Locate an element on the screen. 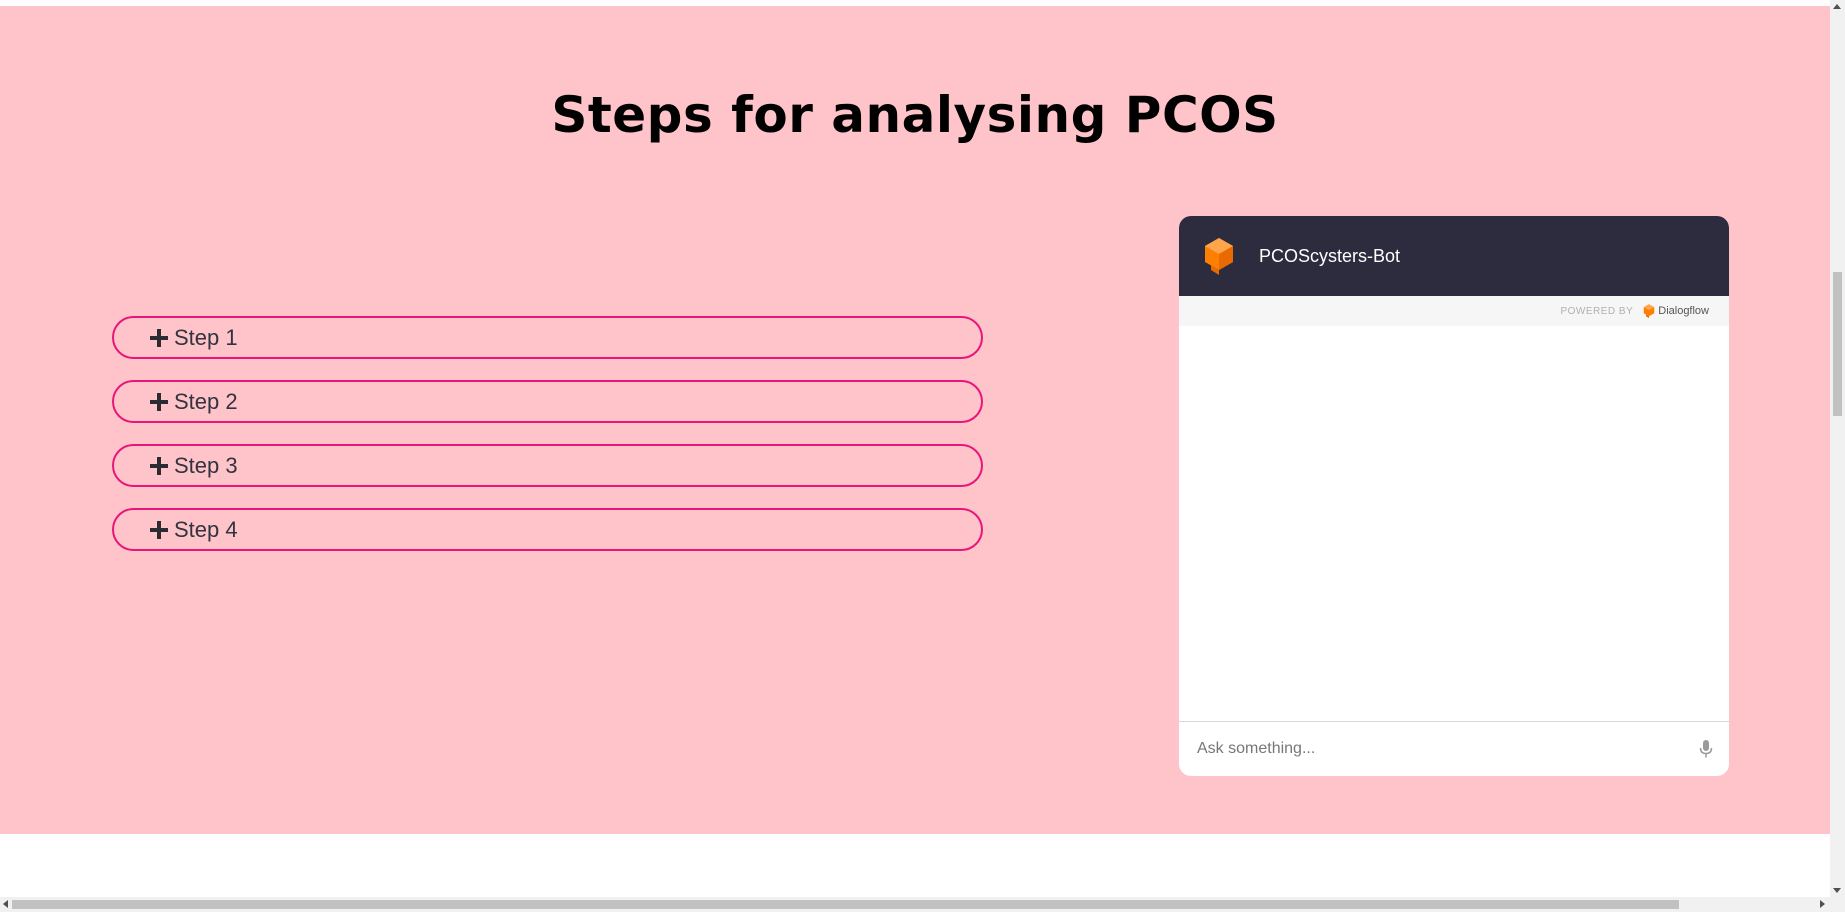 The image size is (1845, 912). step-4-button: Step 4 is located at coordinates (547, 529).